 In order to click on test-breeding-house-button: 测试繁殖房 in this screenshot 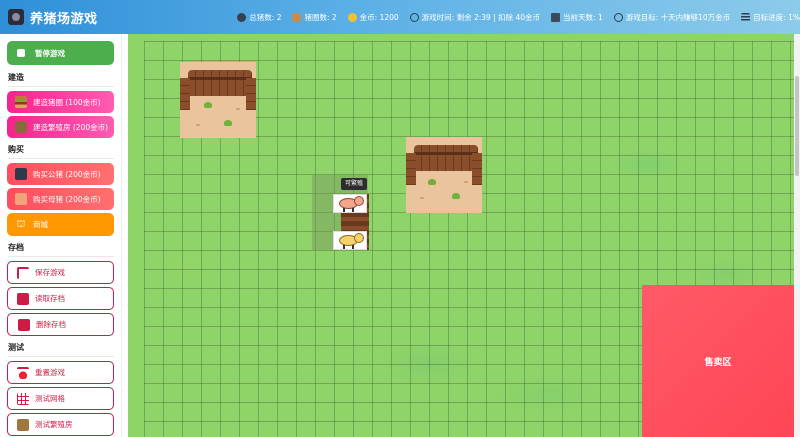, I will do `click(60, 424)`.